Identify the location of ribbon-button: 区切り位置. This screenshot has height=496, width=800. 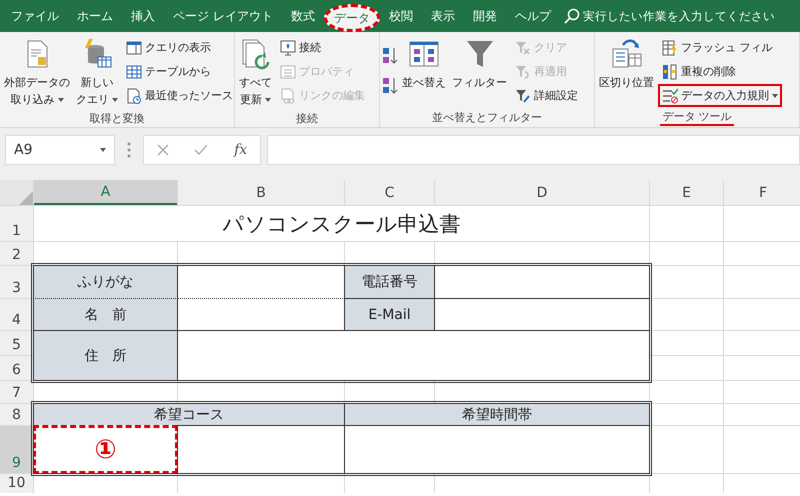
(626, 64).